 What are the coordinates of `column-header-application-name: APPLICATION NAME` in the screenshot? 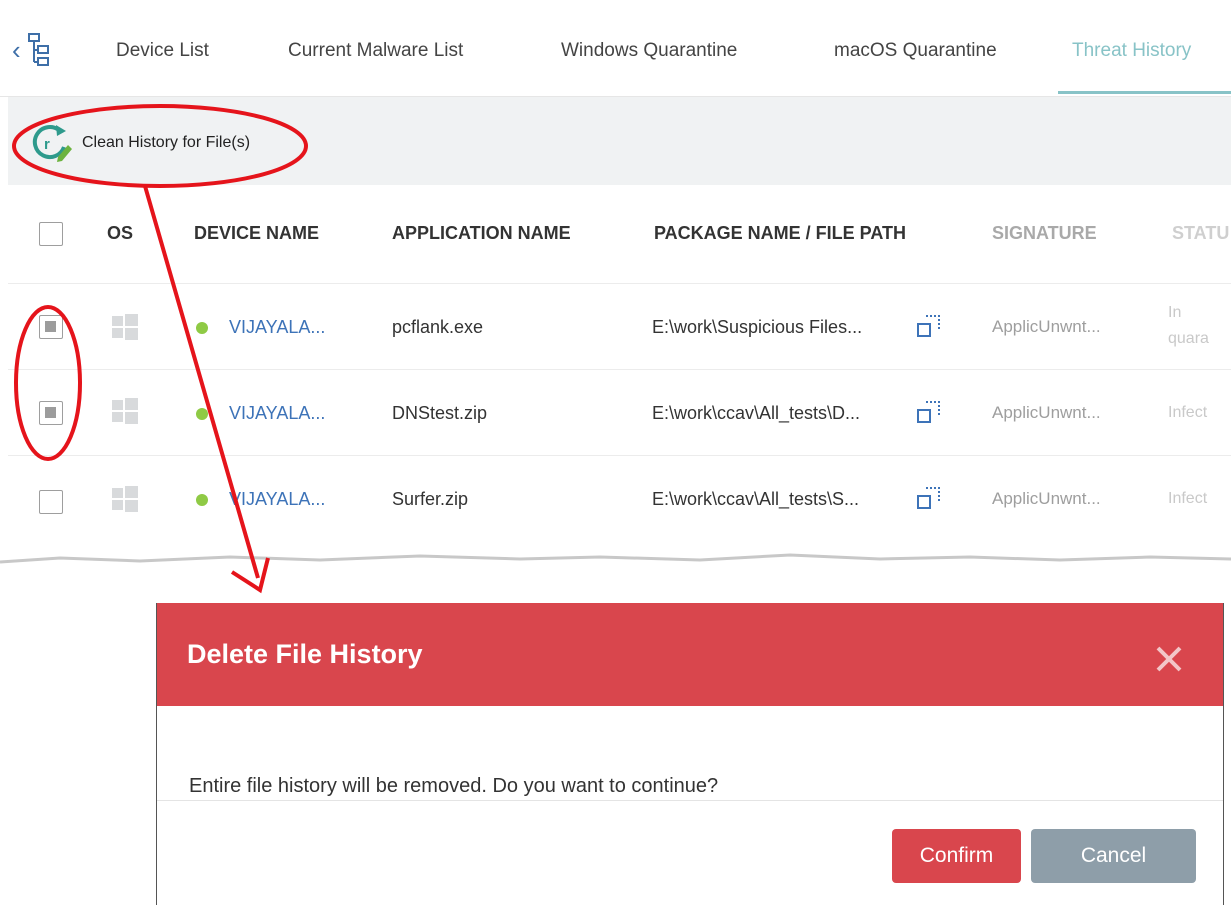 It's located at (481, 233).